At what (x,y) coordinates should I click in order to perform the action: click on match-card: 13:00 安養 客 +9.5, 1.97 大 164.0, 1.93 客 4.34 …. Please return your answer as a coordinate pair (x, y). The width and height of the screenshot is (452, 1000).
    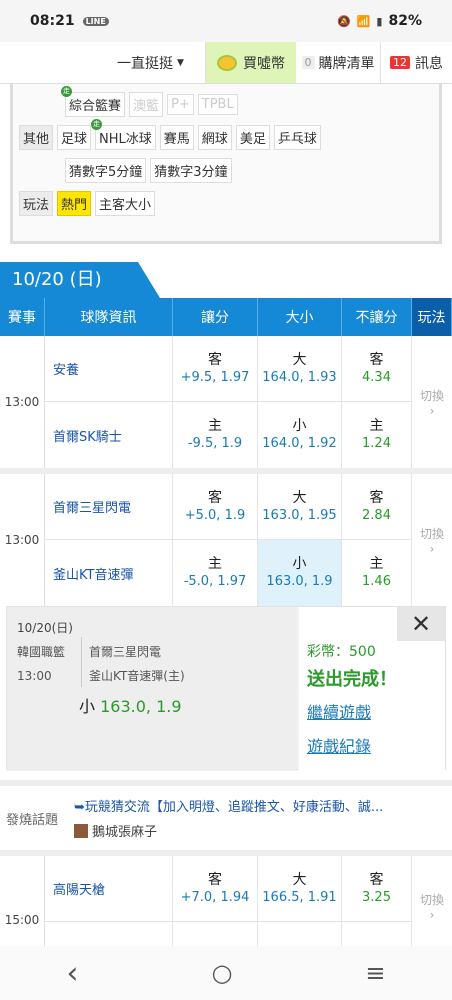
    Looking at the image, I should click on (226, 405).